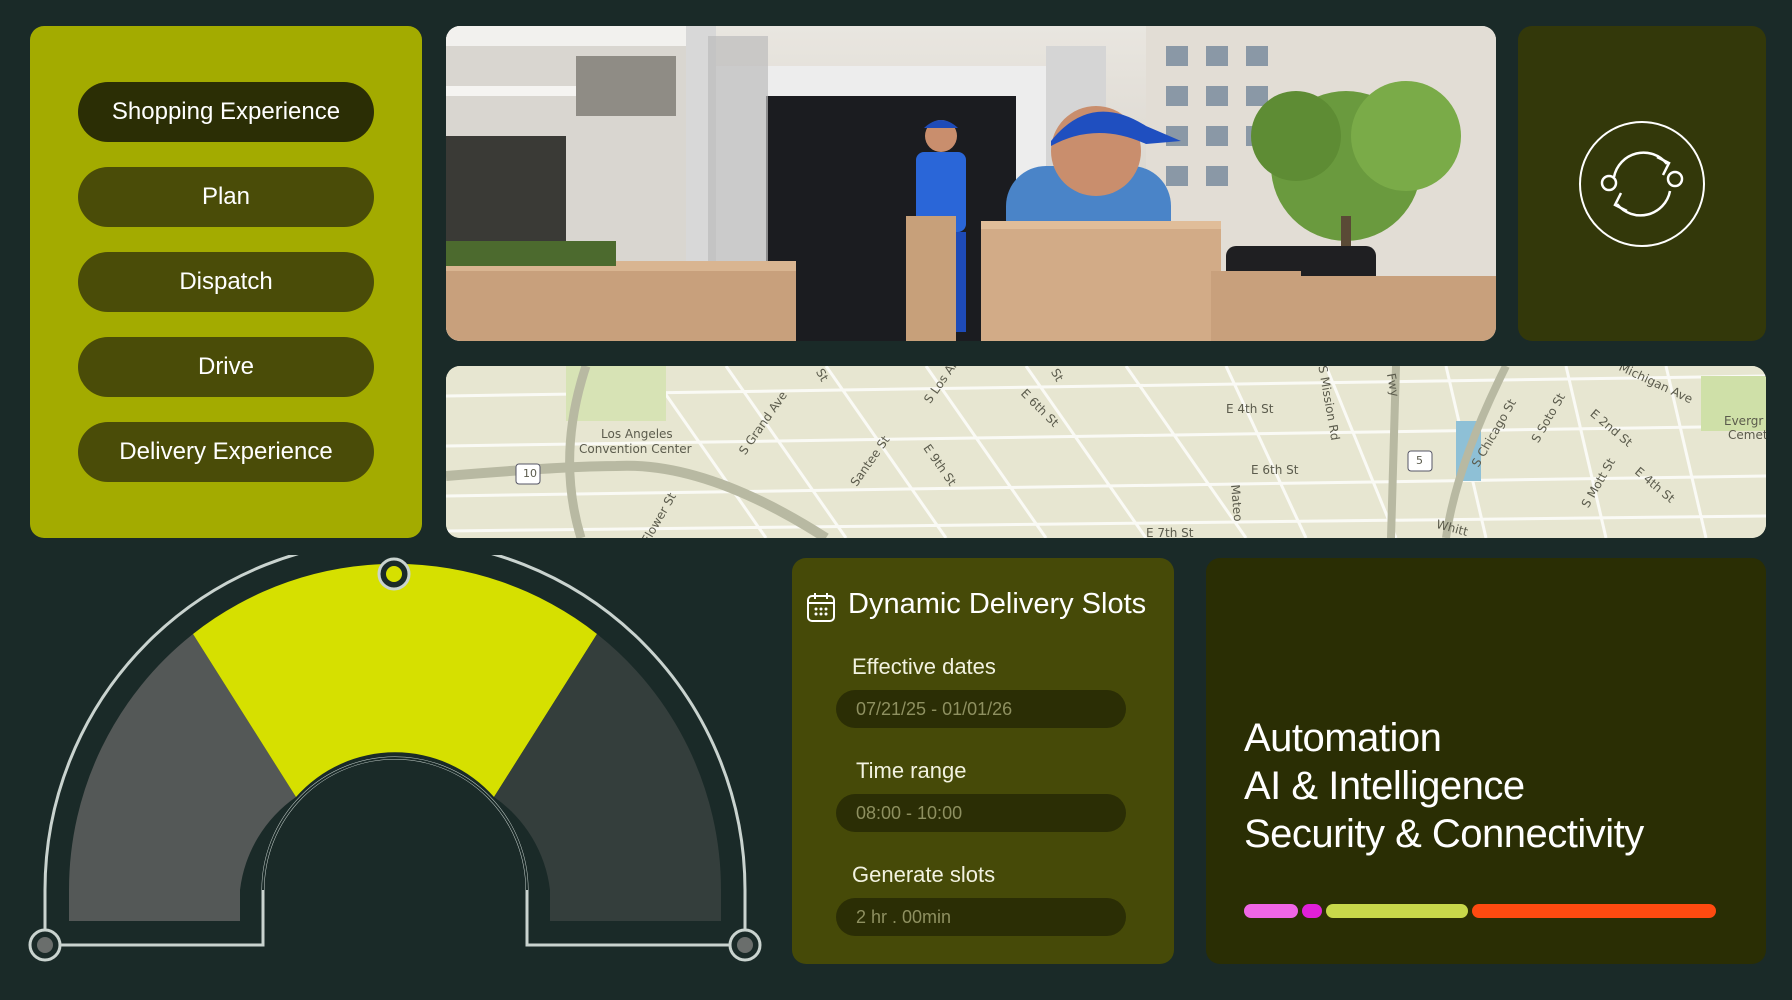 This screenshot has height=1000, width=1792. What do you see at coordinates (981, 709) in the screenshot?
I see `effective-dates-input: 07/21/25 - 01/01/26` at bounding box center [981, 709].